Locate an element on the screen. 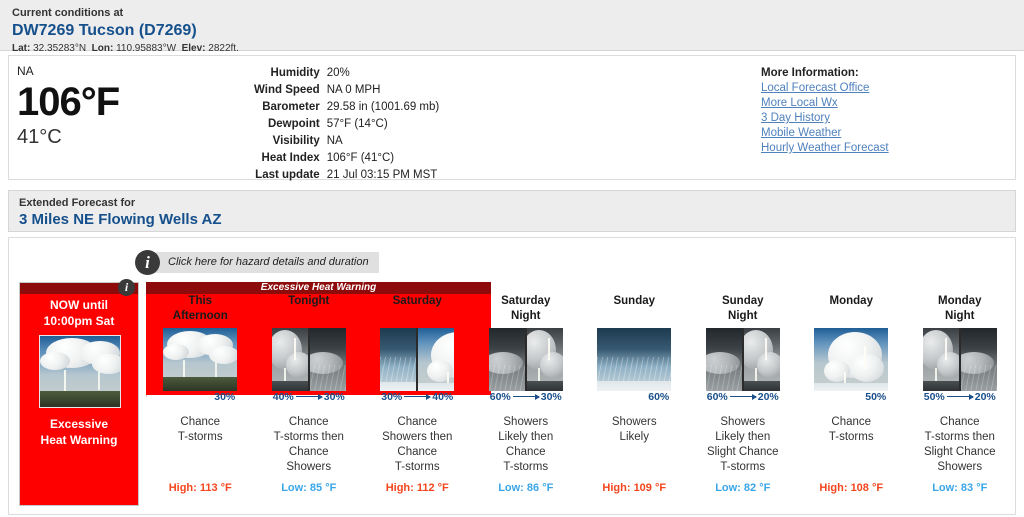 This screenshot has width=1024, height=517. forecast-description-line: Slight Chance is located at coordinates (959, 452).